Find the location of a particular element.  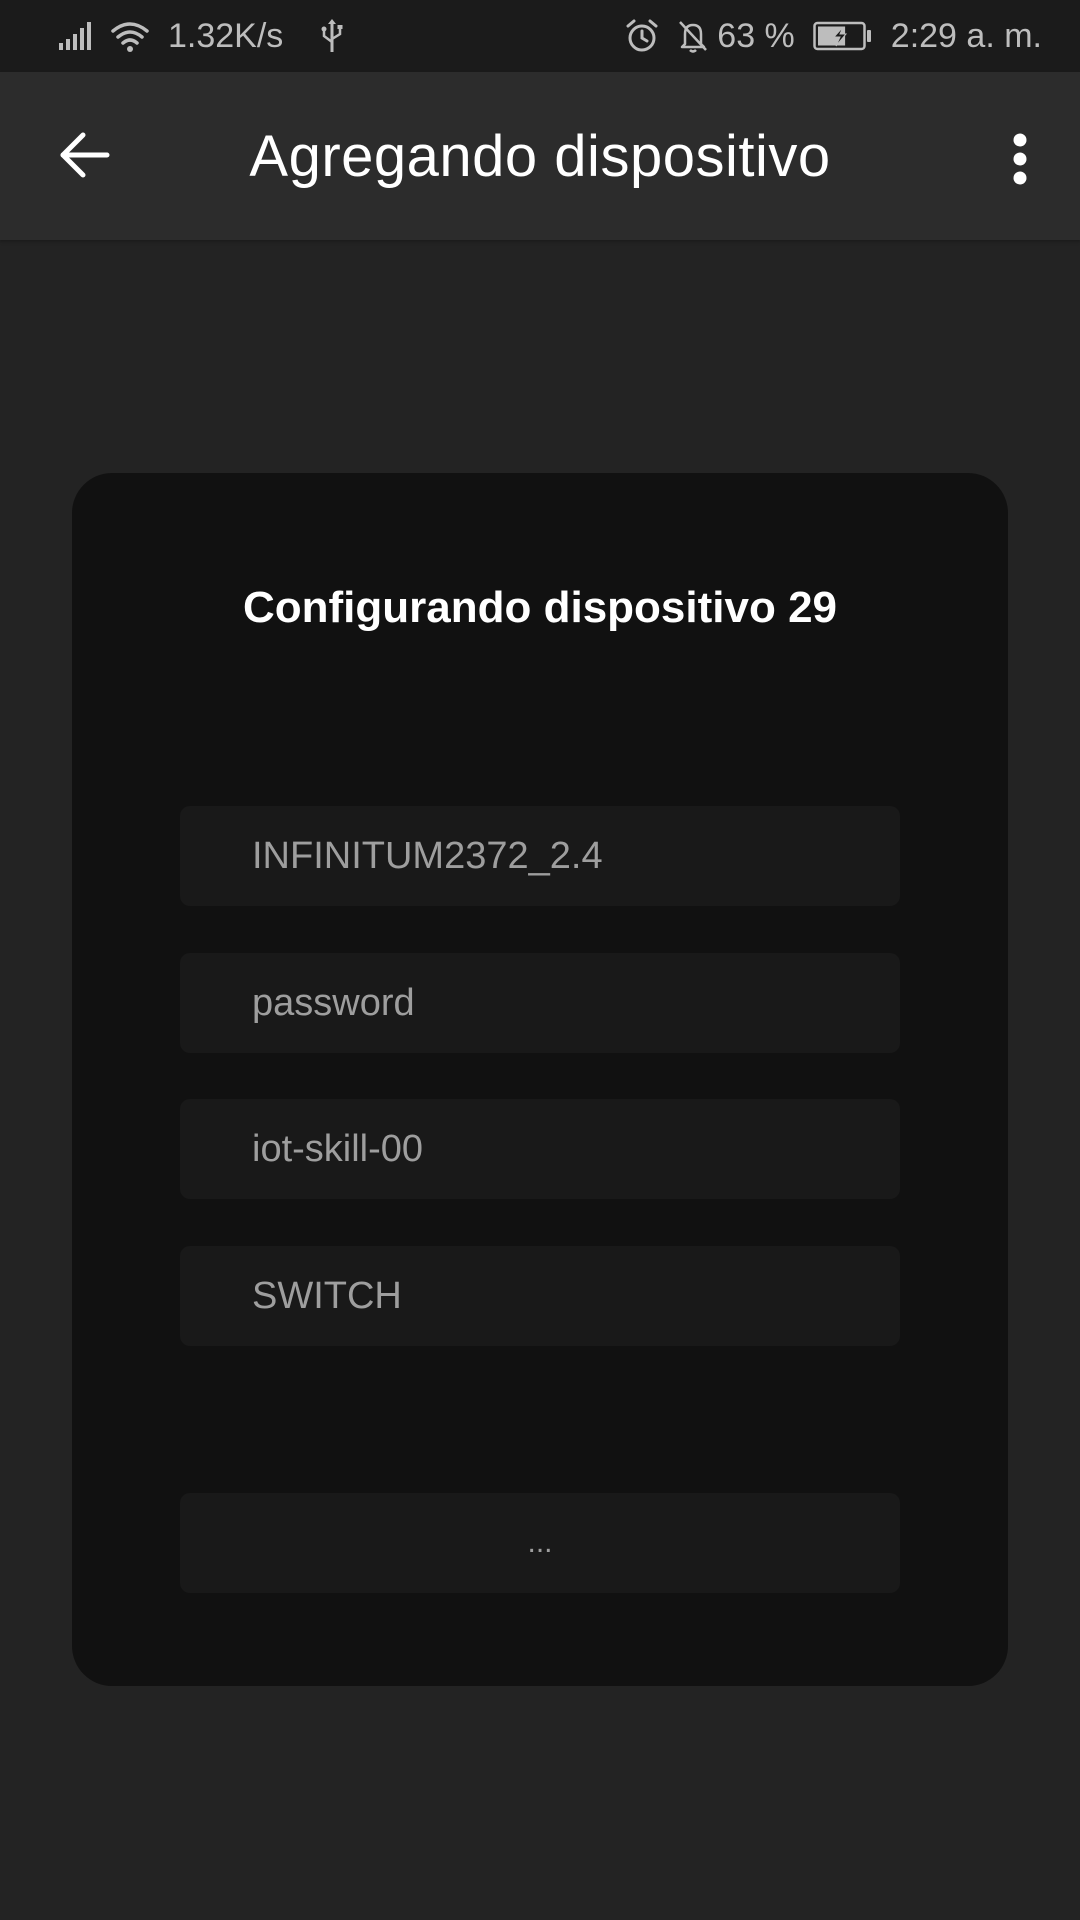

status-bar-left: 1.32K/s is located at coordinates (201, 36).